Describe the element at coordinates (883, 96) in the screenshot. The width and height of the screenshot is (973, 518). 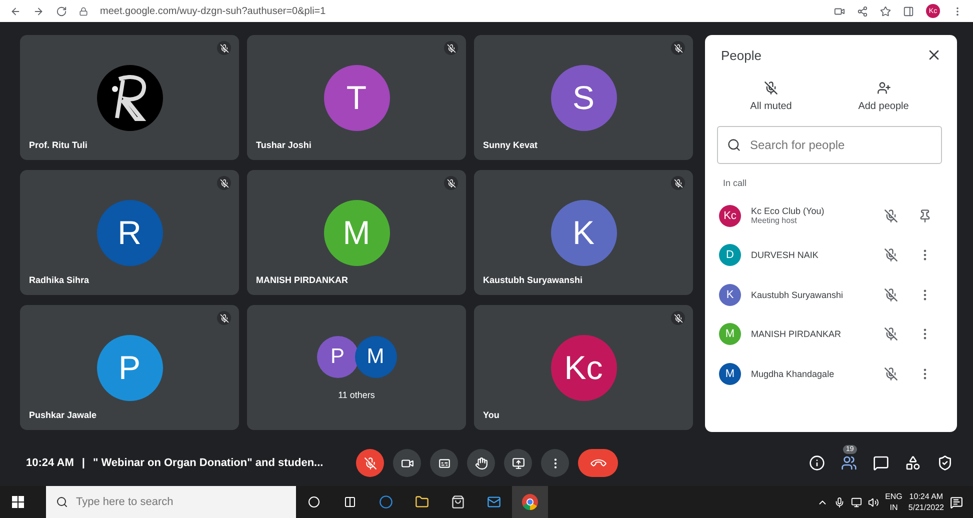
I see `add-people-button: Add people` at that location.